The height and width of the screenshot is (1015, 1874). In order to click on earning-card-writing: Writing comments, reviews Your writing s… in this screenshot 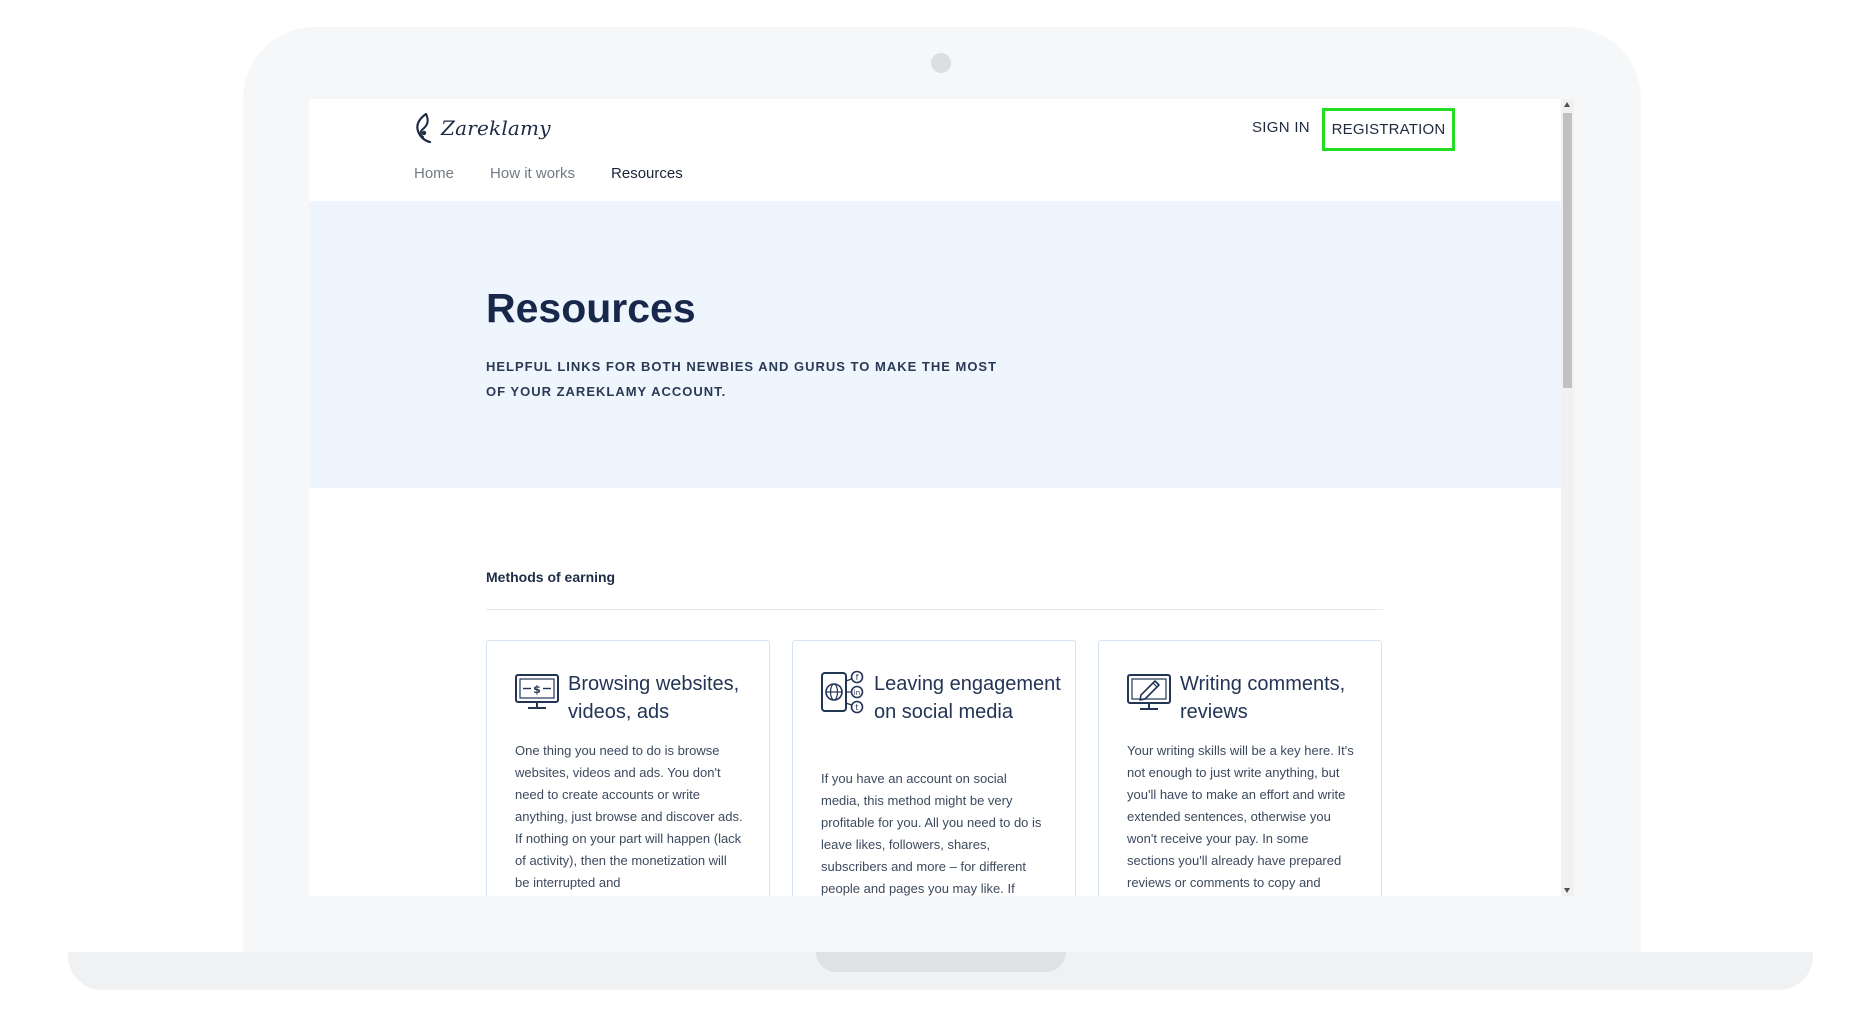, I will do `click(1240, 768)`.